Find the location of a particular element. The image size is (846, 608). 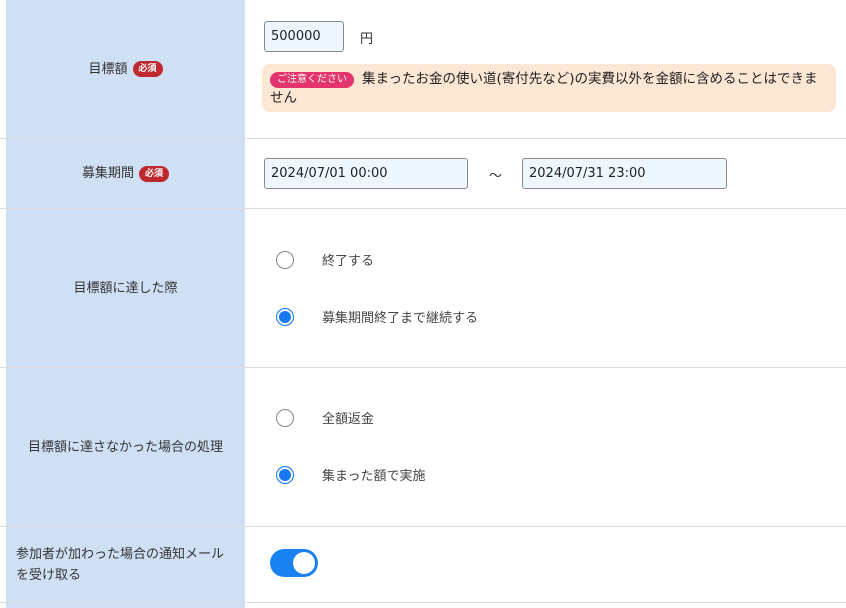

radio-option-label: 全額返金 is located at coordinates (348, 419).